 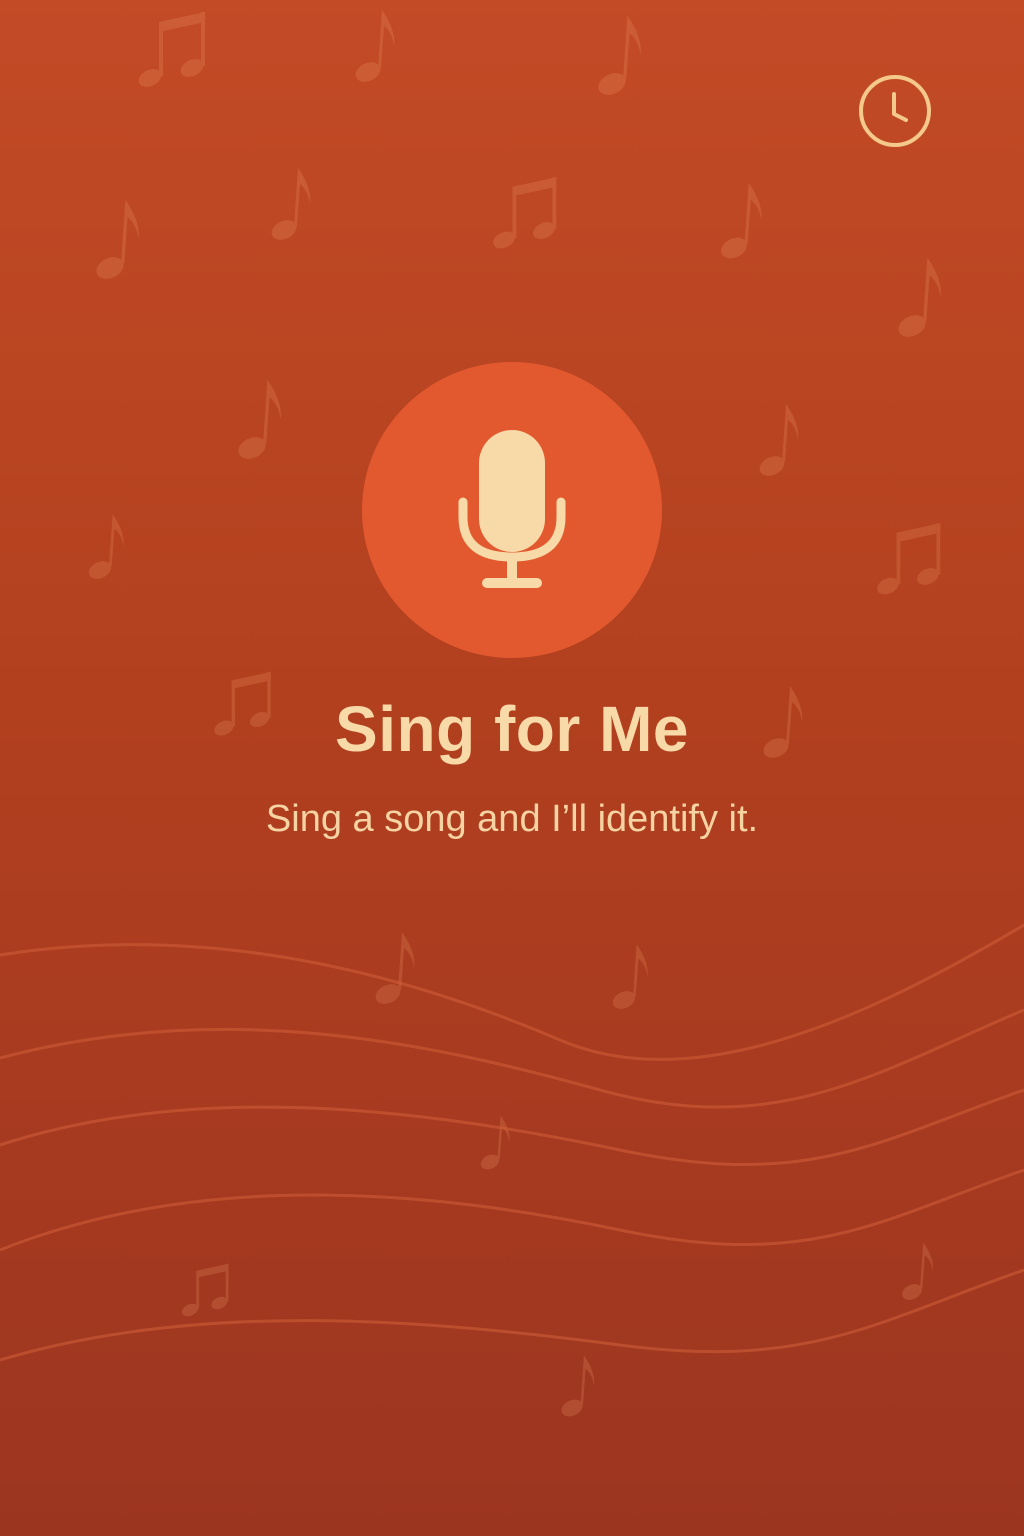 I want to click on microphone-button, so click(x=512, y=510).